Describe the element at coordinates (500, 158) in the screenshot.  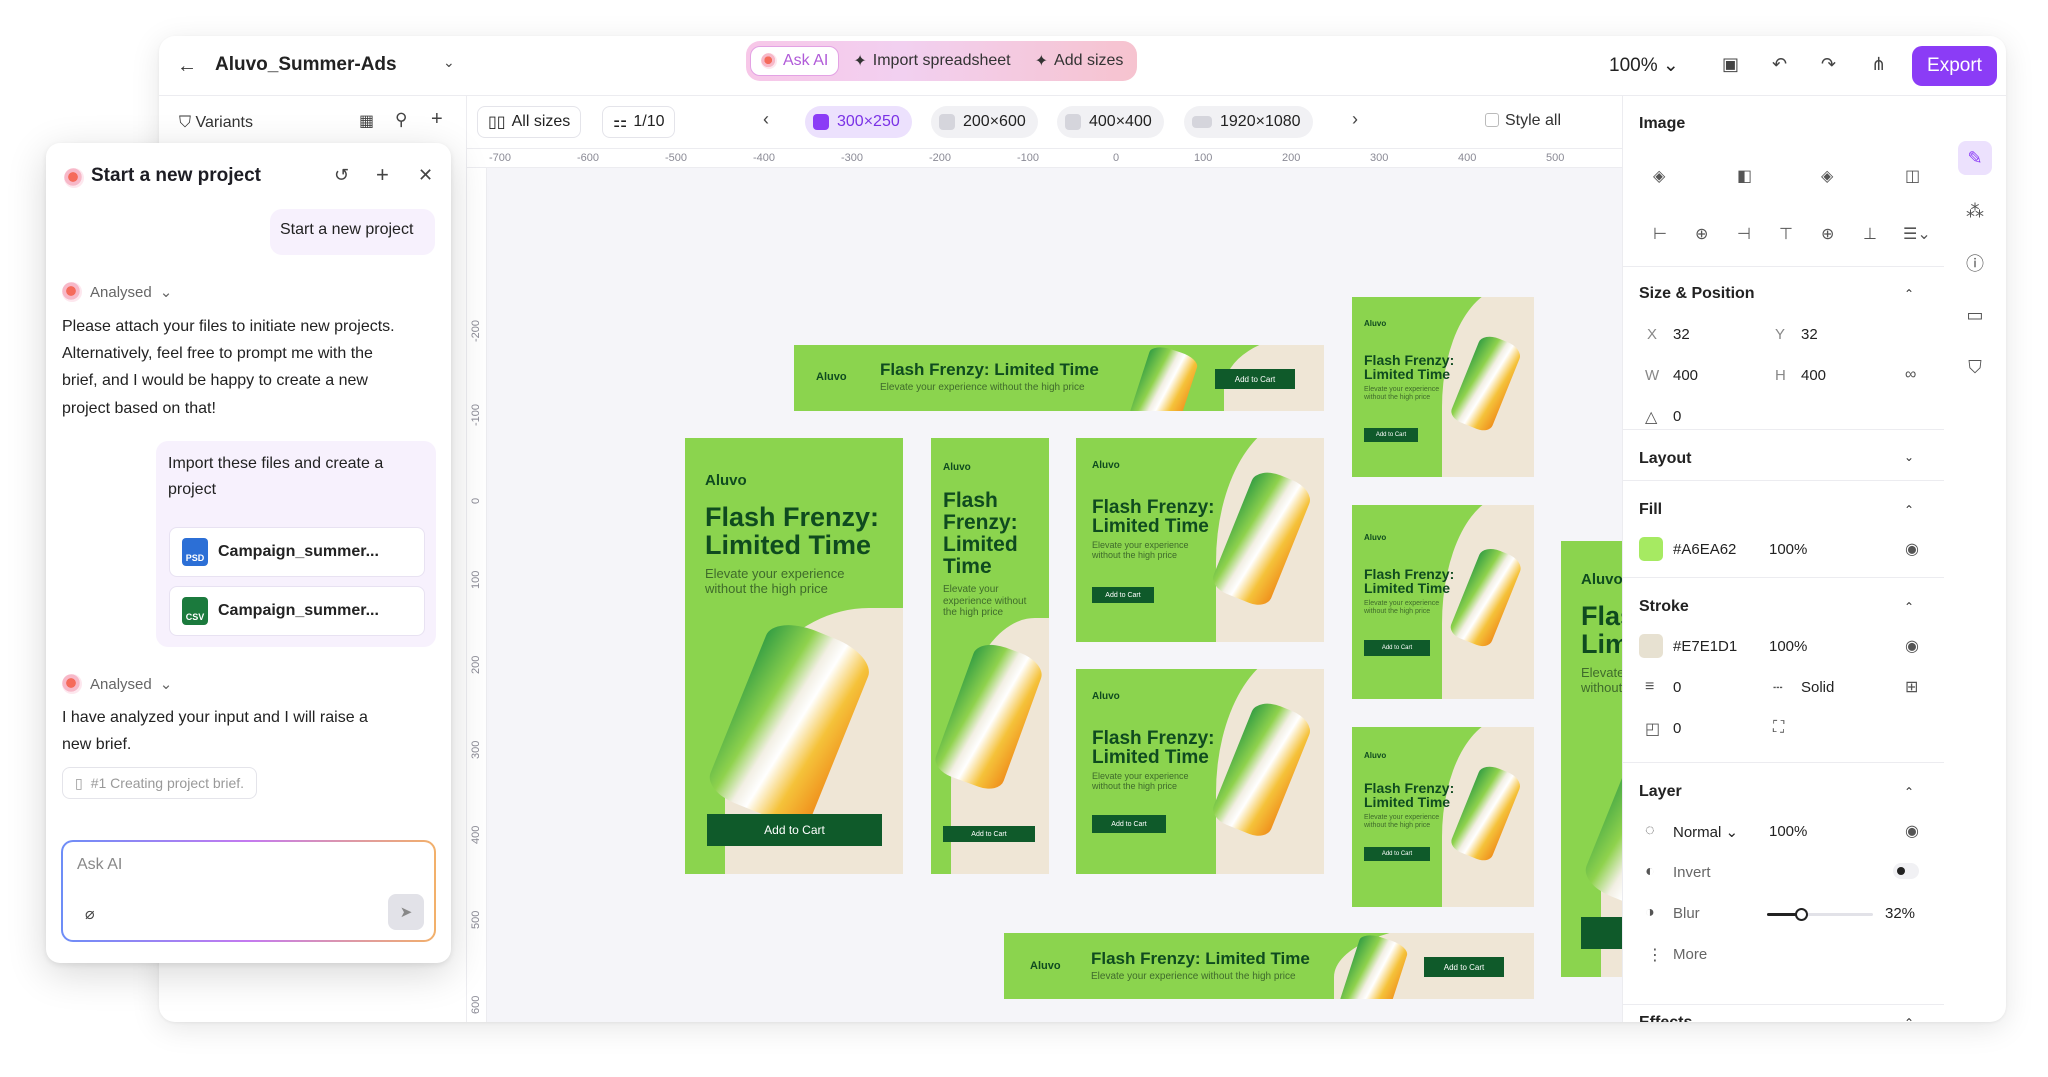
I see `ruler-tick: -700` at that location.